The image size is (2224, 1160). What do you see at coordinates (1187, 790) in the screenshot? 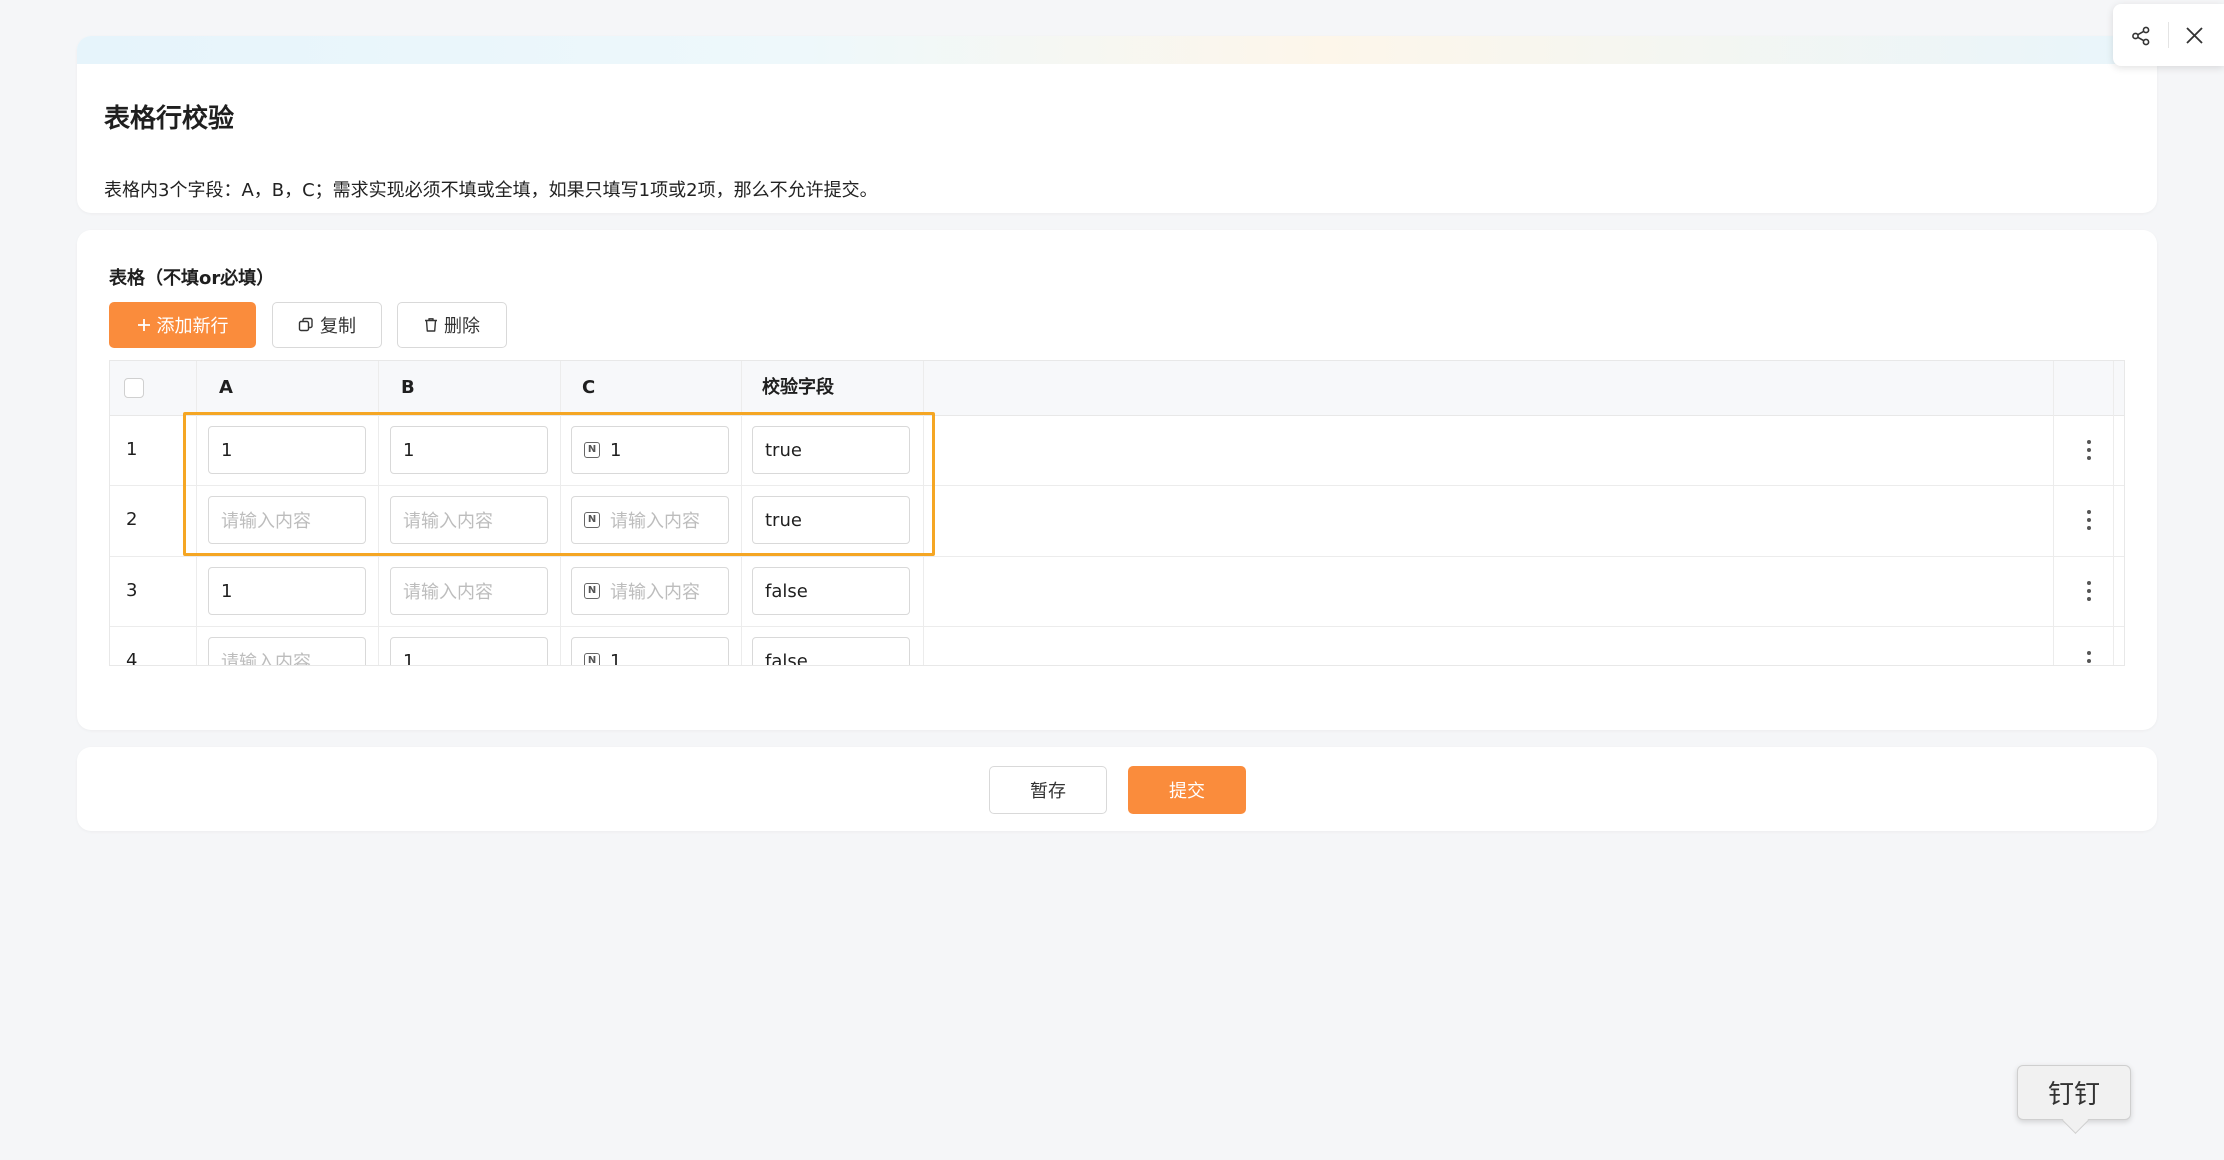
I see `submit-button: 提交` at bounding box center [1187, 790].